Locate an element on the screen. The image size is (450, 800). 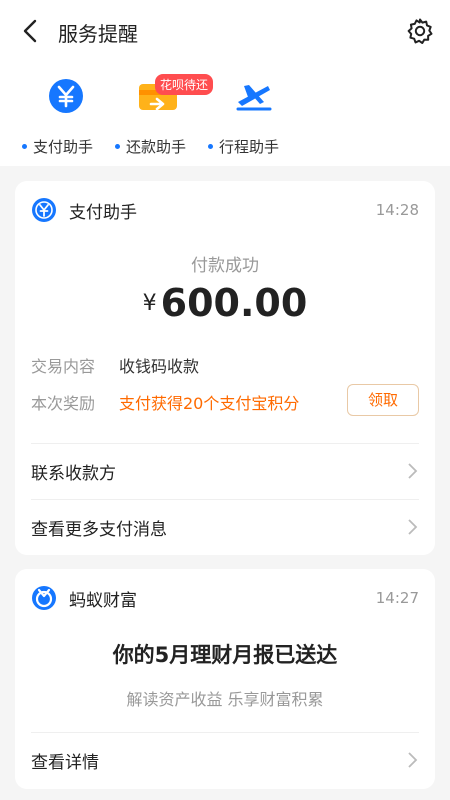
payment-status: 付款成功 is located at coordinates (225, 266).